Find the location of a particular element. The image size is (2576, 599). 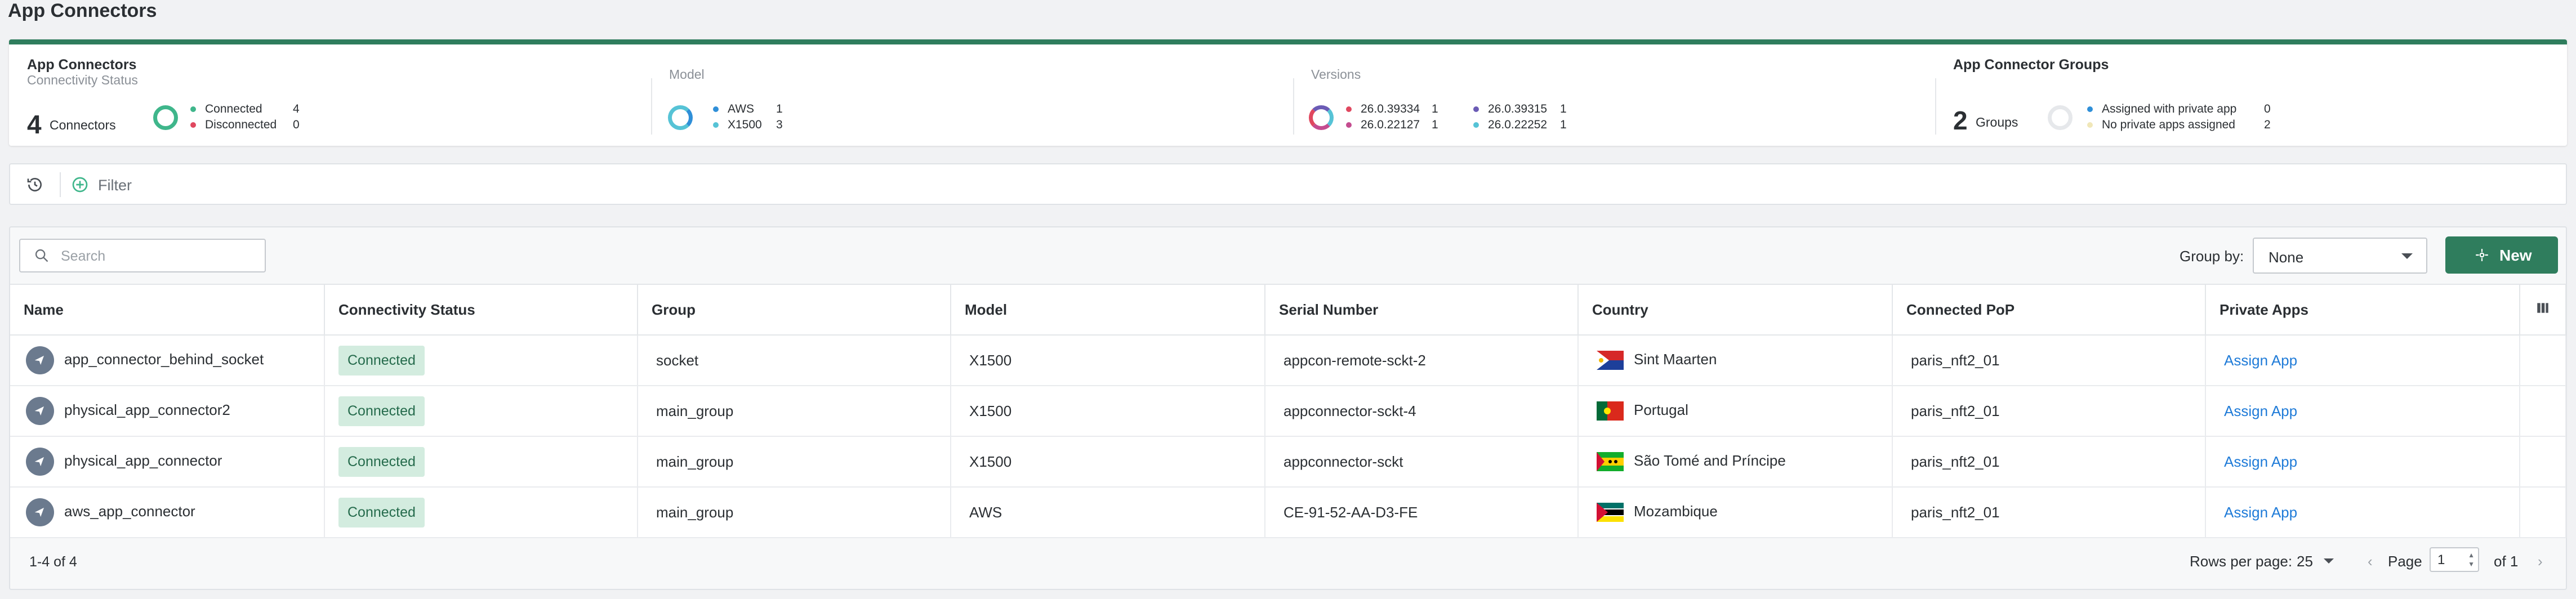

page-total: of 1 is located at coordinates (2506, 561).